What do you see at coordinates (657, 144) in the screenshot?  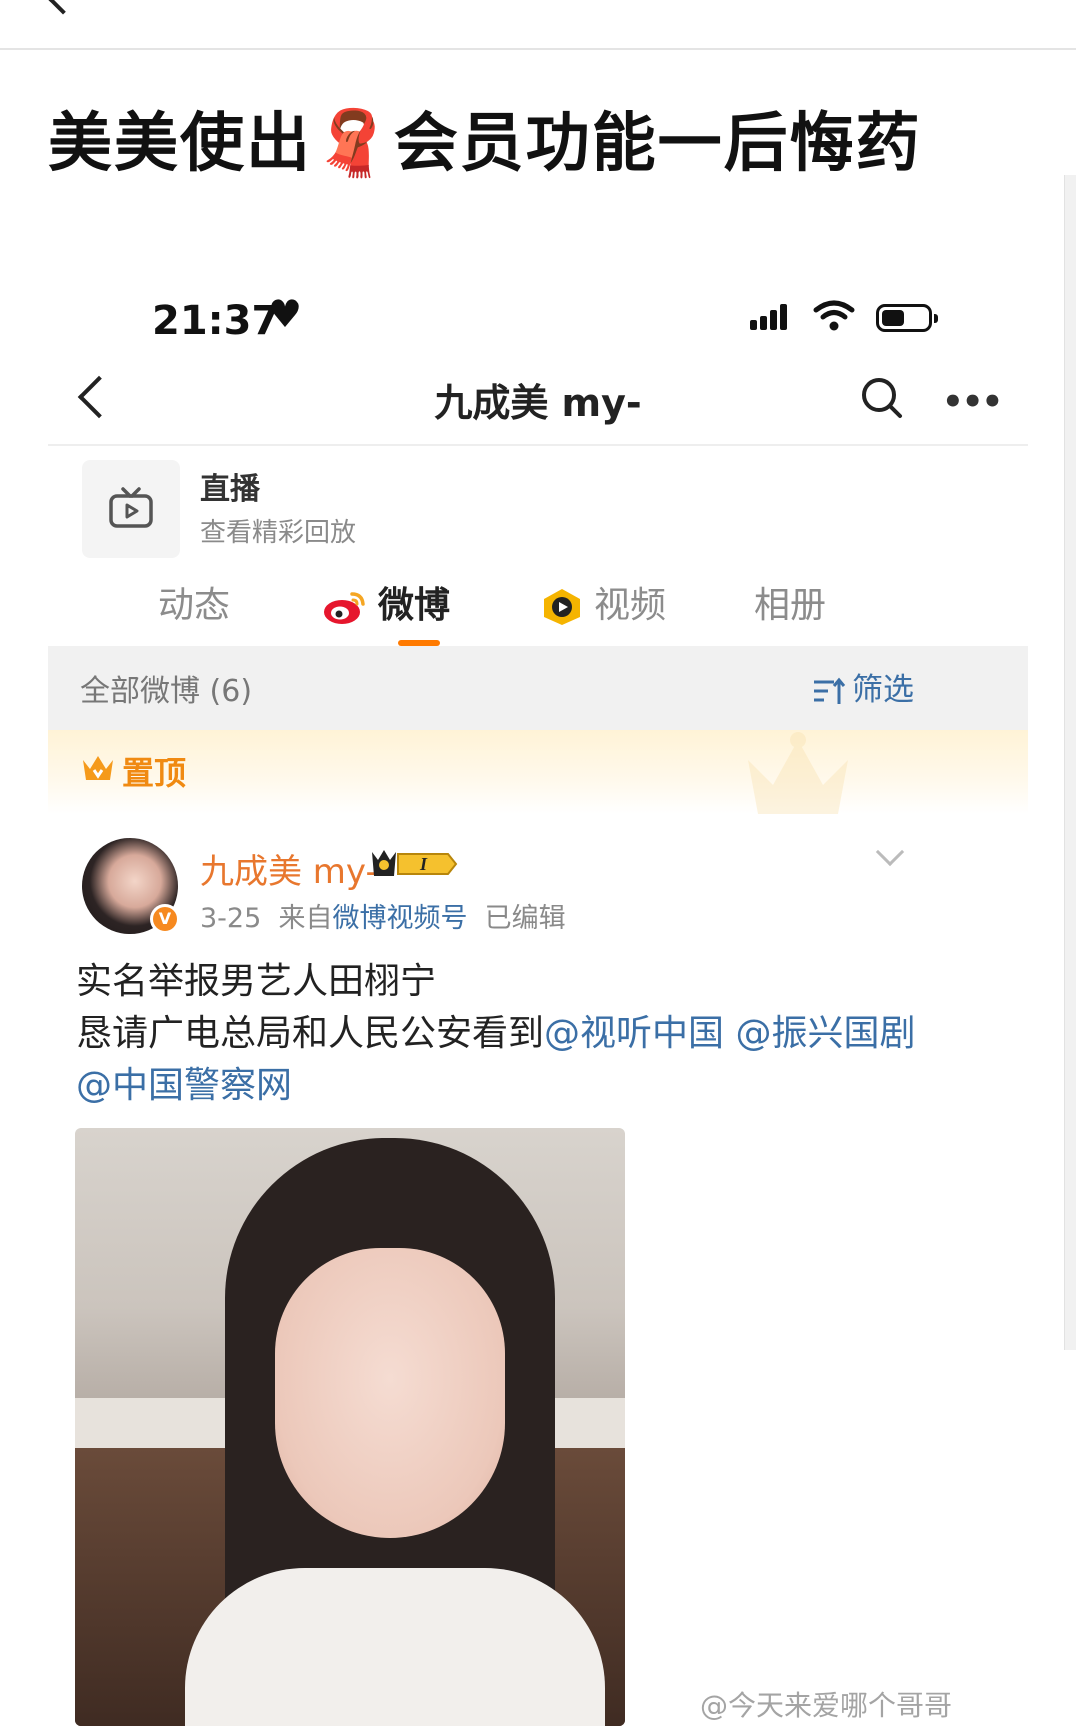 I see `headline-part2: 会员功能一后悔药` at bounding box center [657, 144].